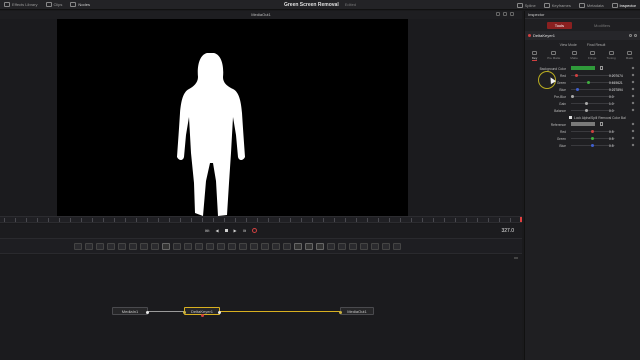  I want to click on tool-reset-icon, so click(630, 35).